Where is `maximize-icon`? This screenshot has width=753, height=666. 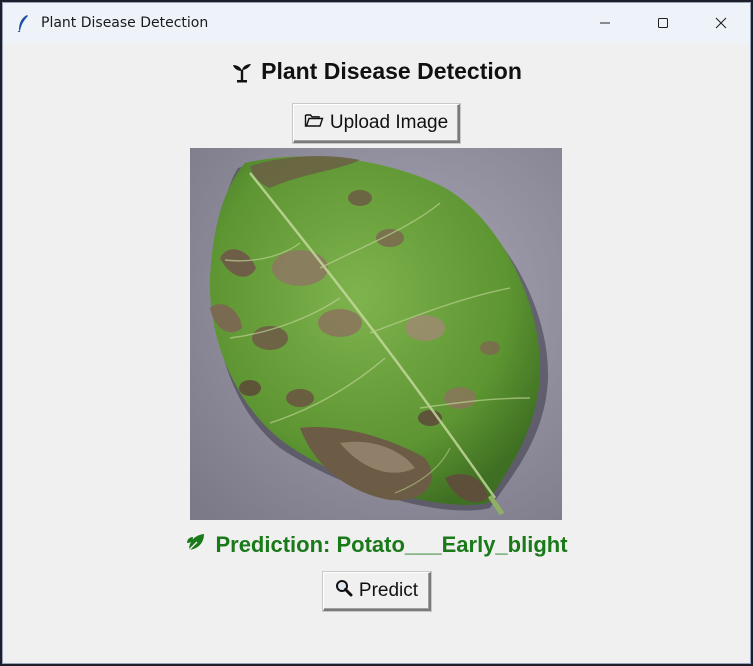
maximize-icon is located at coordinates (663, 23).